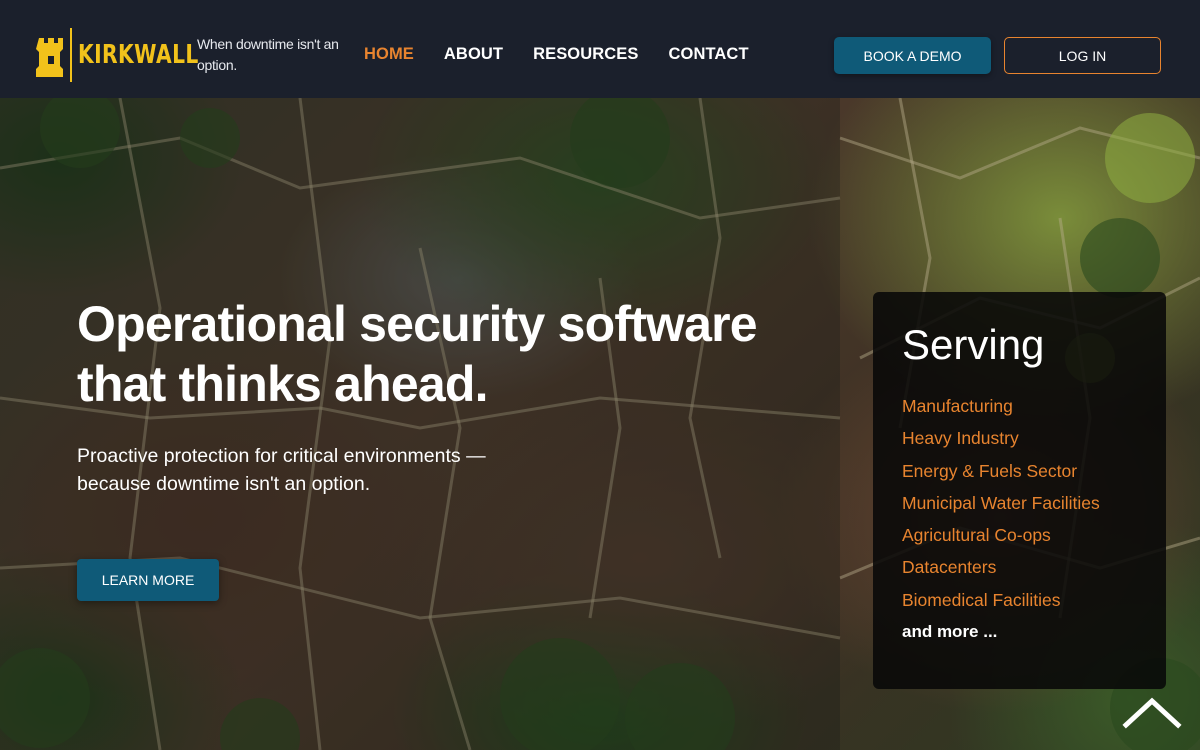 This screenshot has height=750, width=1200. Describe the element at coordinates (949, 567) in the screenshot. I see `serving-item: Datacenters` at that location.